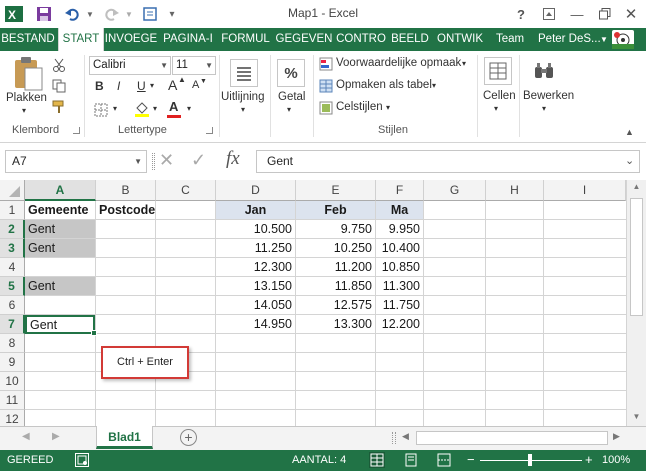 The image size is (646, 471). Describe the element at coordinates (326, 108) in the screenshot. I see `cell-styles-icon` at that location.